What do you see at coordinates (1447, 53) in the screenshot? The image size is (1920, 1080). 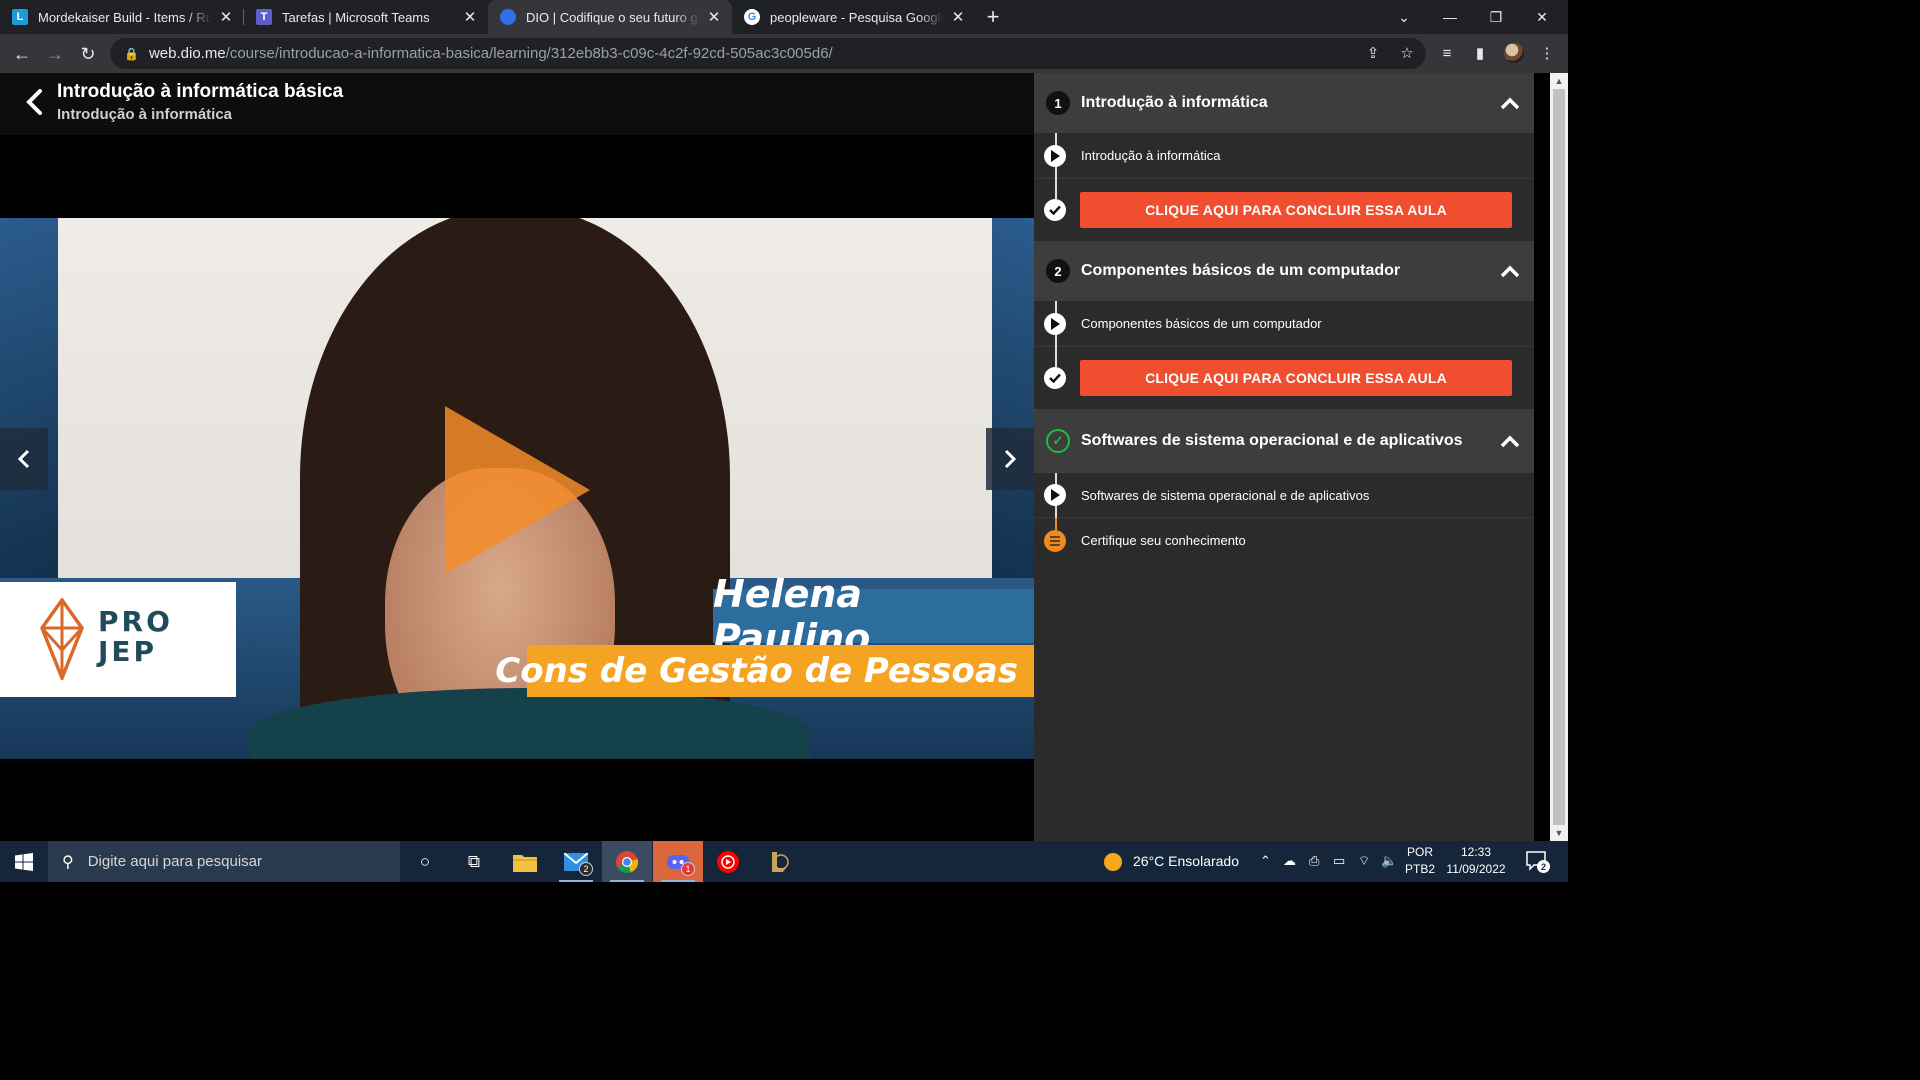 I see `media-control-icon: ≡` at bounding box center [1447, 53].